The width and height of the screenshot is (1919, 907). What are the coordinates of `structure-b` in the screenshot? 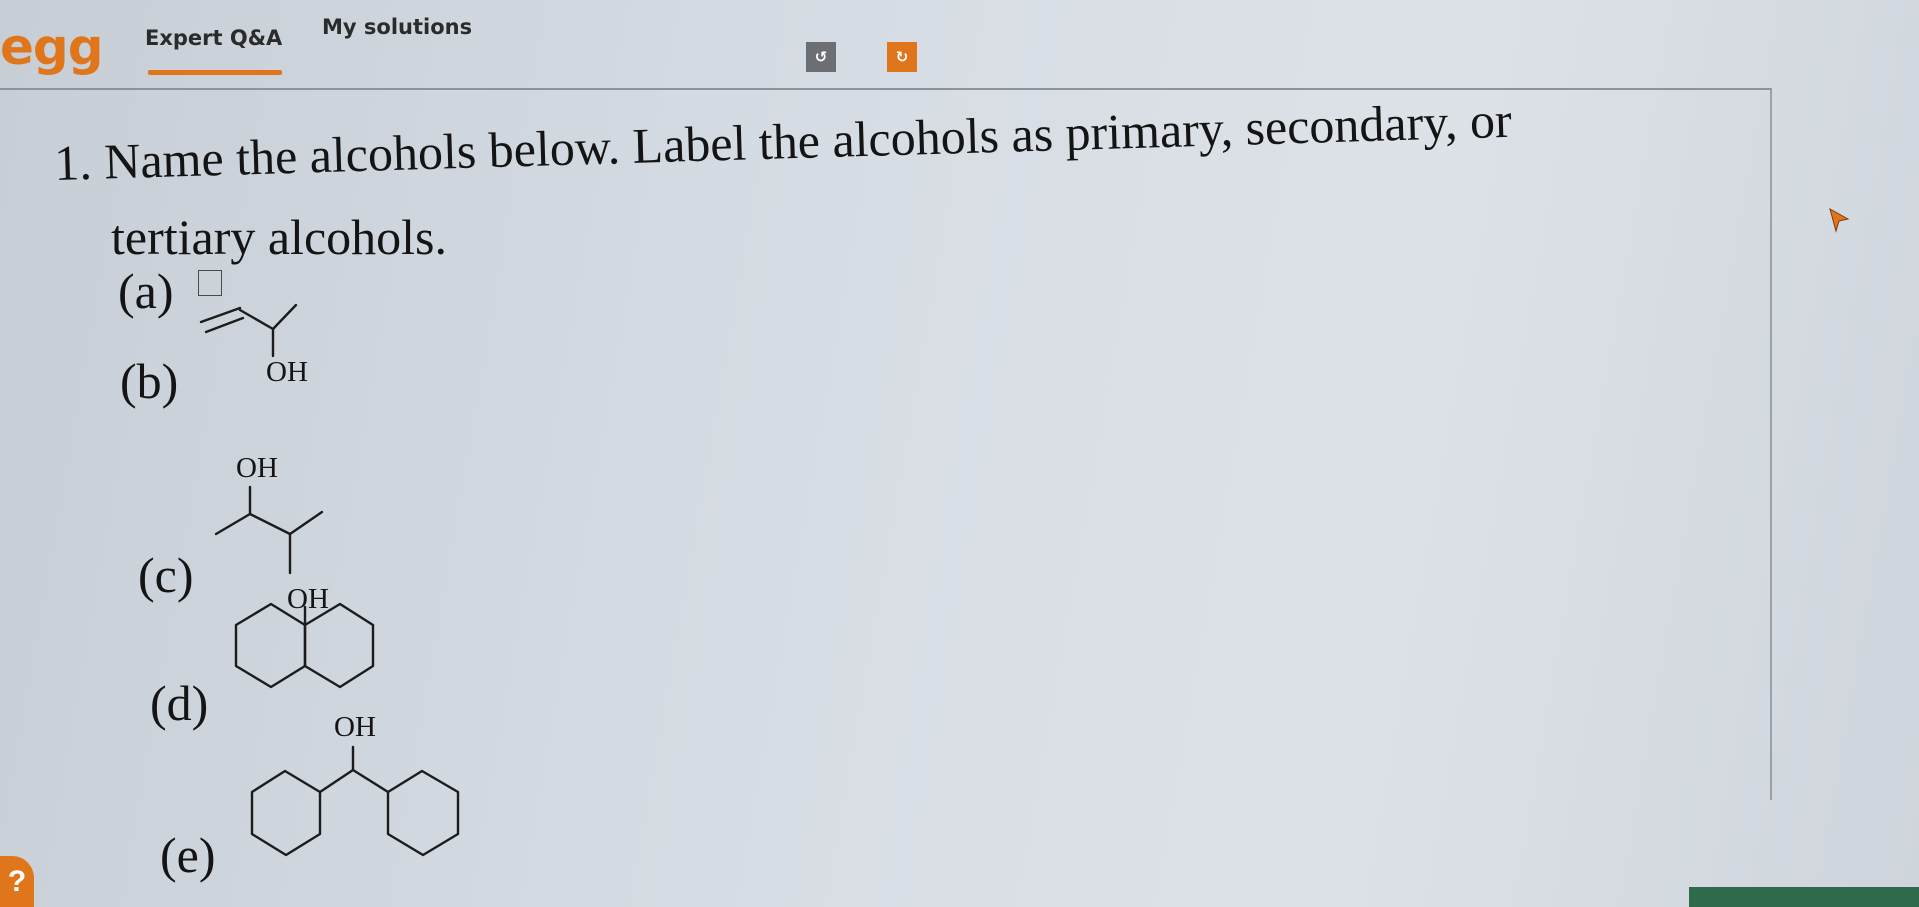 It's located at (248, 330).